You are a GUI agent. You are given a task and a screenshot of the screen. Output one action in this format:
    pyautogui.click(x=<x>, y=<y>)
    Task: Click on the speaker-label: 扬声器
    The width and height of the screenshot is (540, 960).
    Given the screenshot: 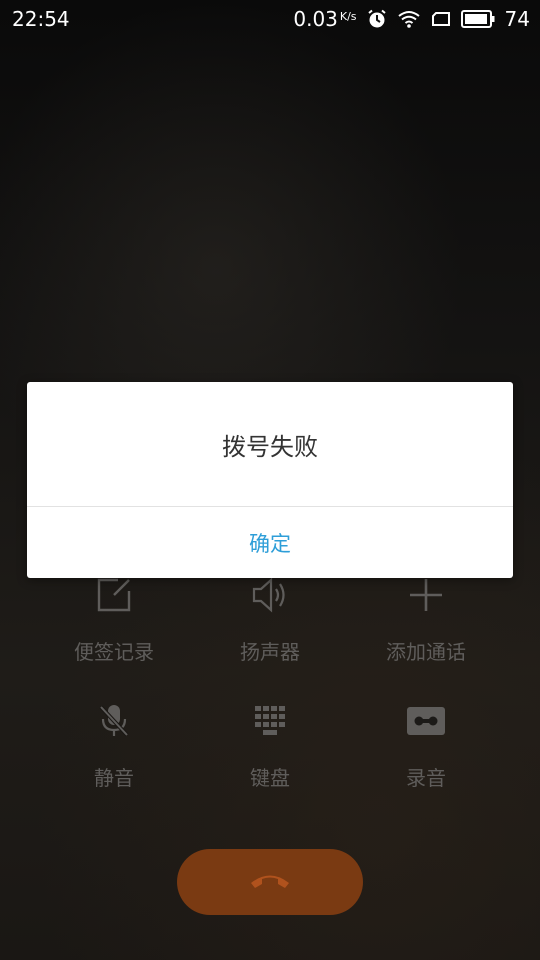 What is the action you would take?
    pyautogui.click(x=270, y=652)
    